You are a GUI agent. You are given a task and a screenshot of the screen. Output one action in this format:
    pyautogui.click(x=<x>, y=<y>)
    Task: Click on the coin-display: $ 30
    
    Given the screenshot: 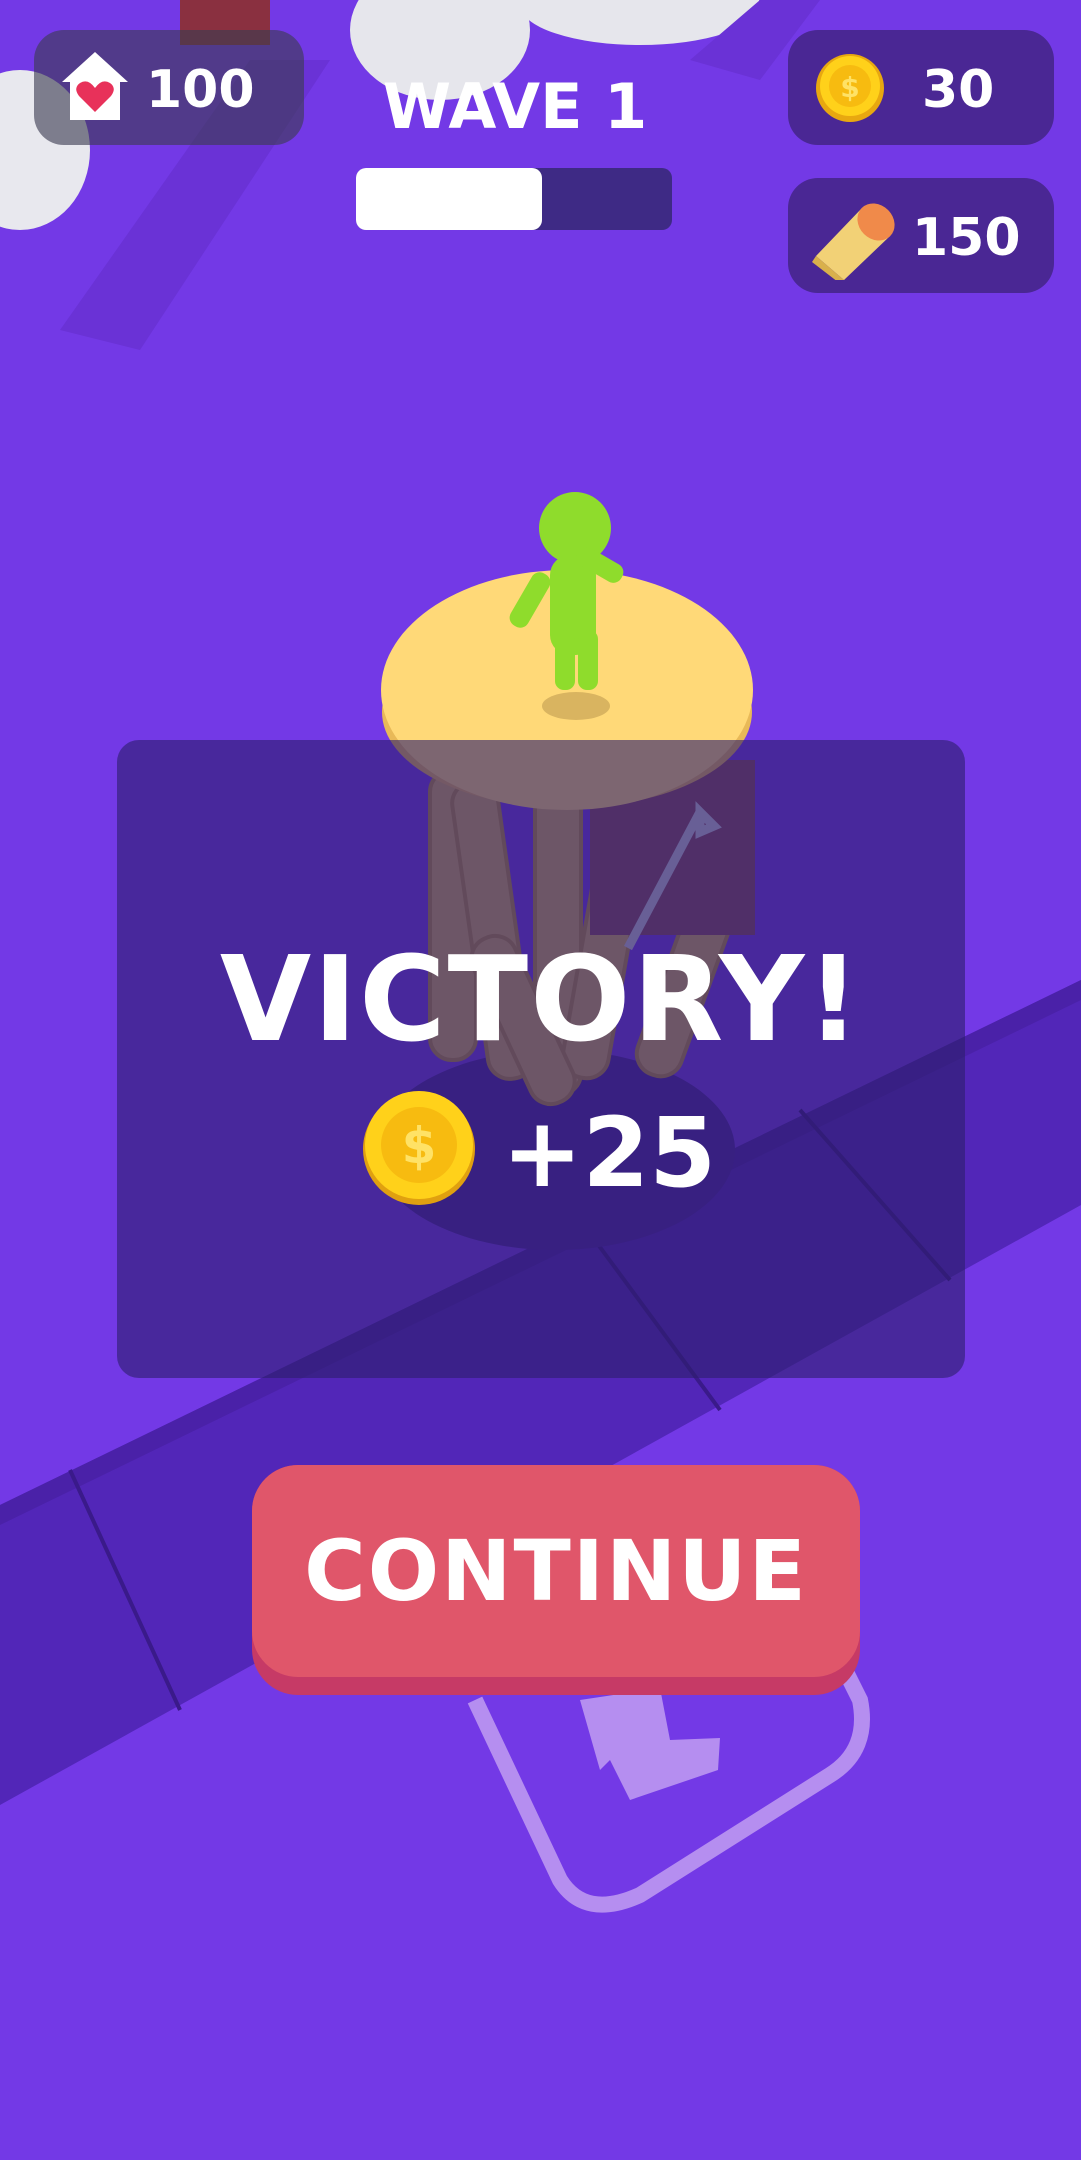 What is the action you would take?
    pyautogui.click(x=921, y=87)
    